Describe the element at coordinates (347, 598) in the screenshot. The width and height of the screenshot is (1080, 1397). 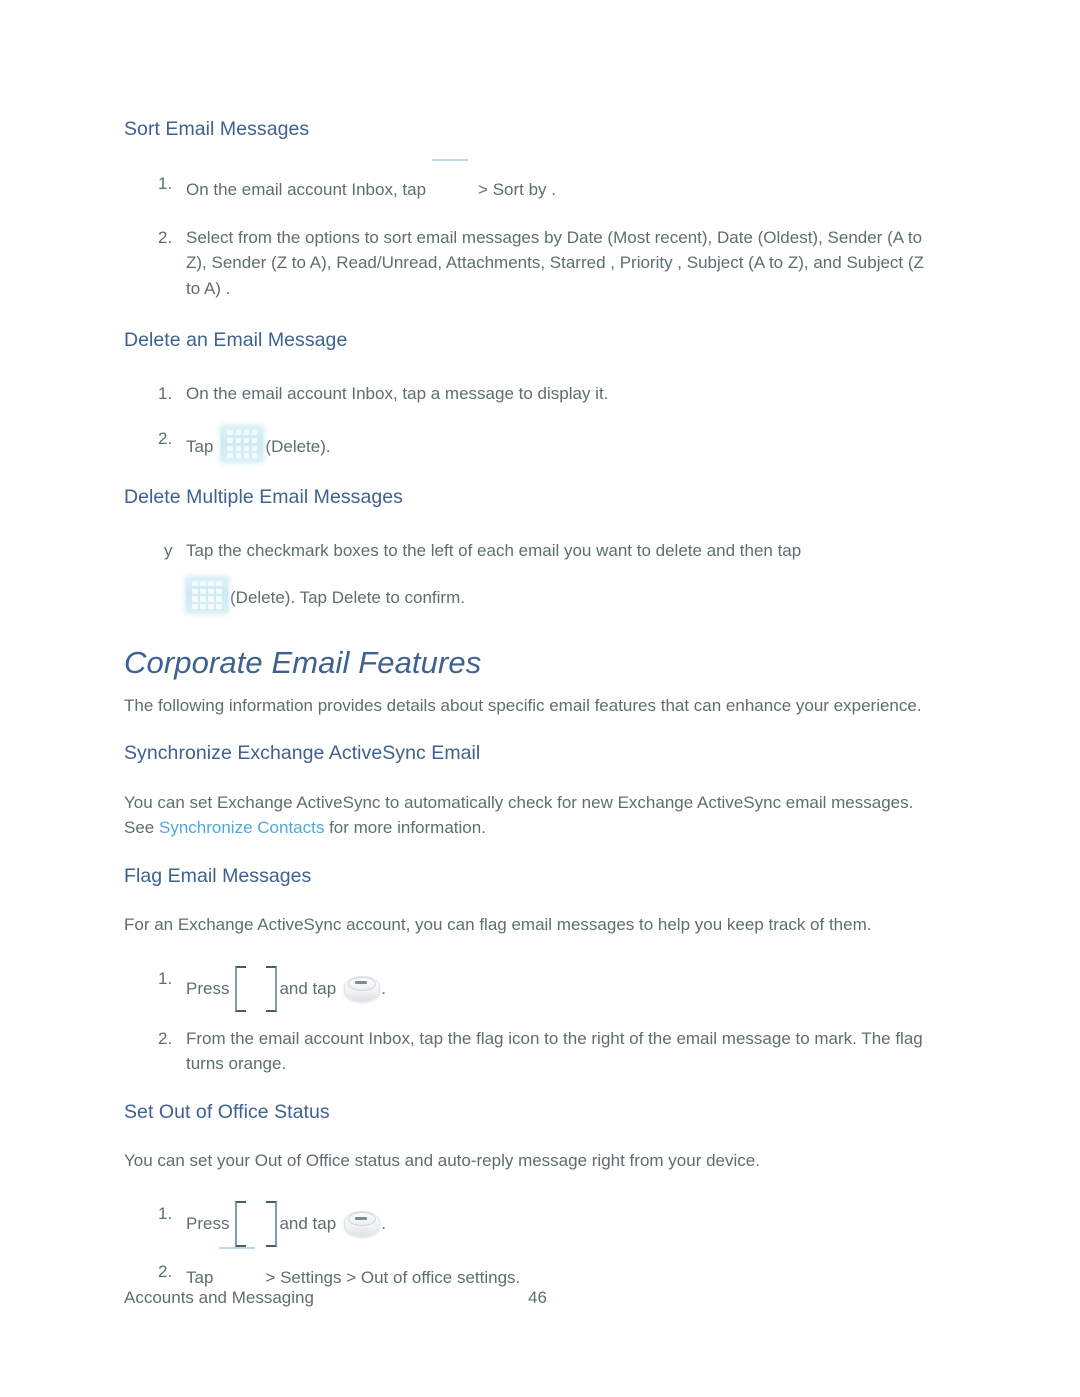
I see `step-text-after: (Delete). Tap Delete to confirm.` at that location.